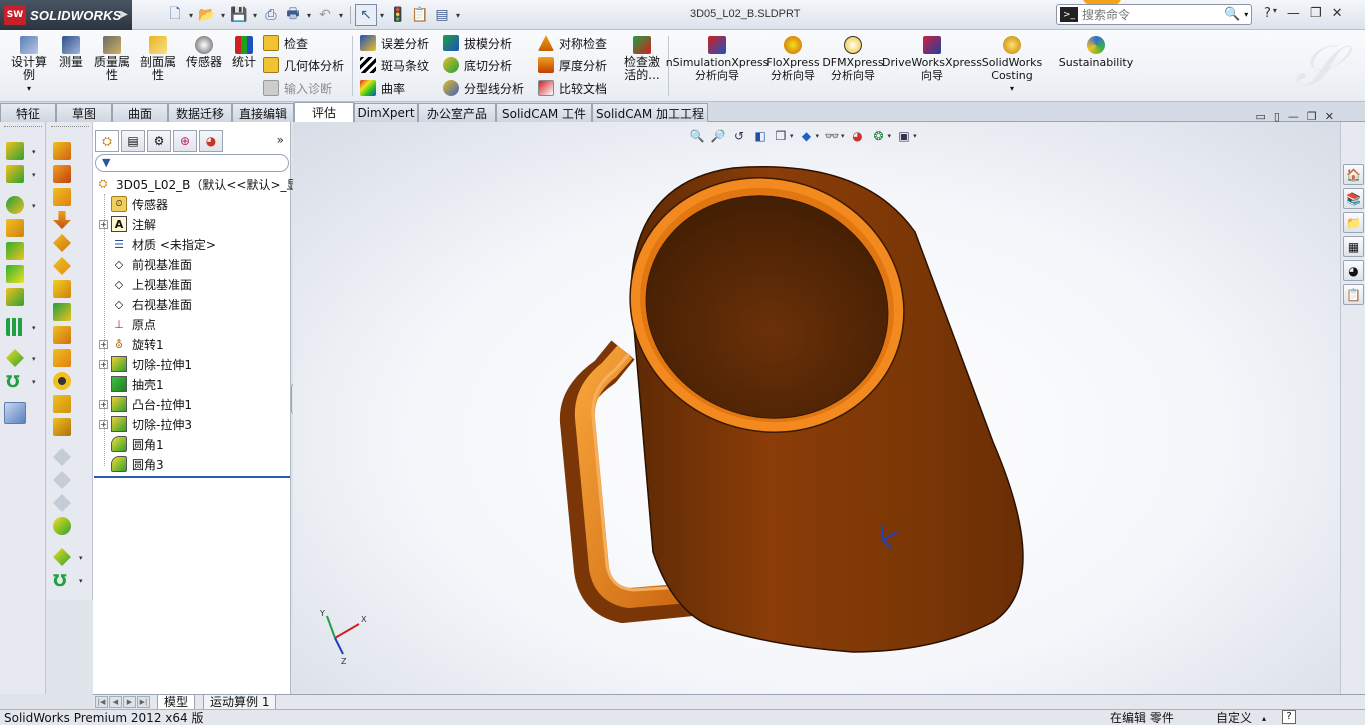 The image size is (1365, 725). What do you see at coordinates (62, 427) in the screenshot?
I see `mold-tool-icon` at bounding box center [62, 427].